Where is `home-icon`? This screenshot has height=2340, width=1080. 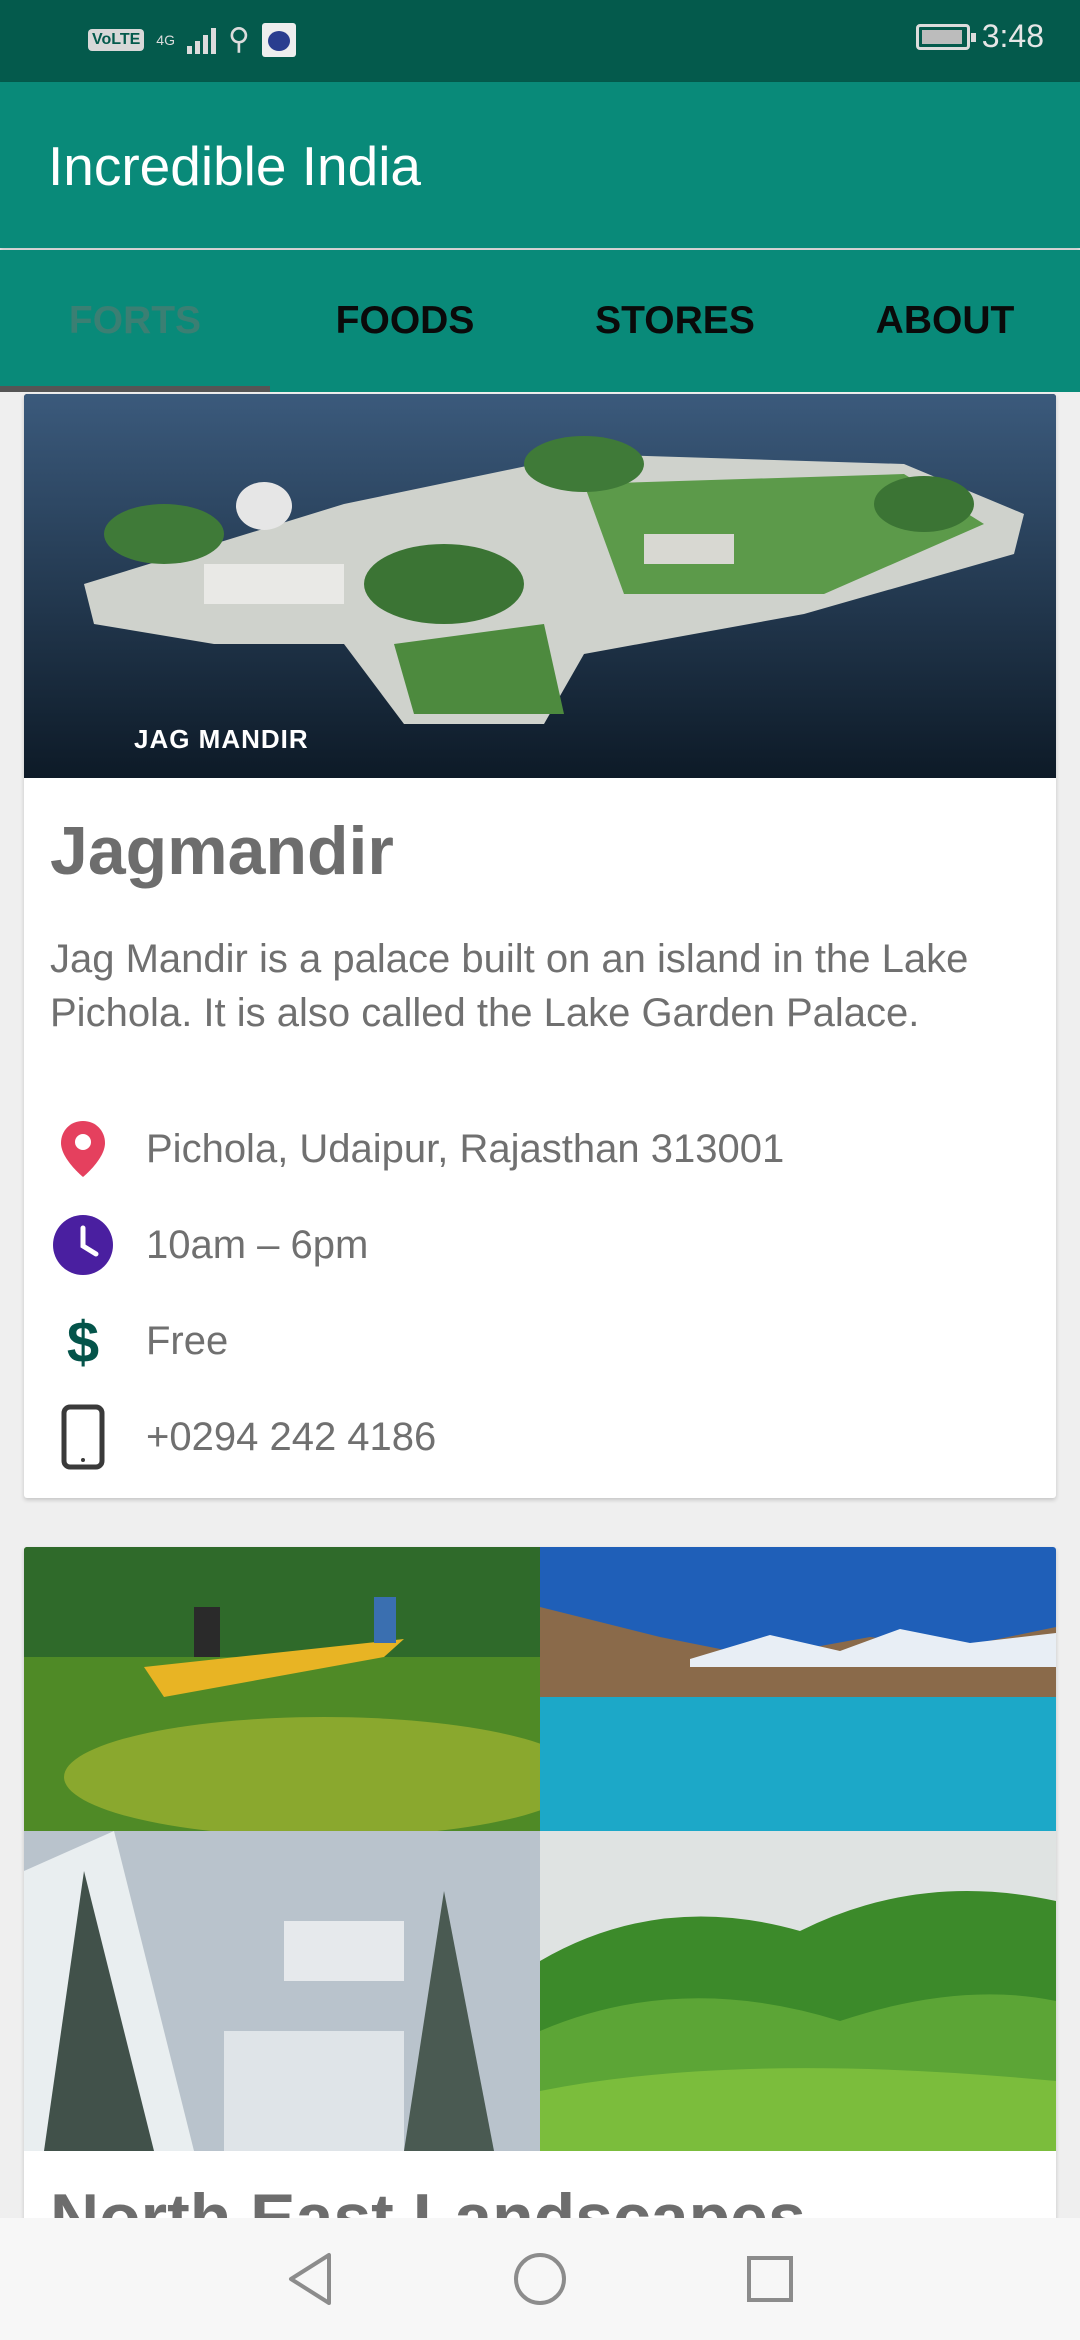 home-icon is located at coordinates (540, 2279).